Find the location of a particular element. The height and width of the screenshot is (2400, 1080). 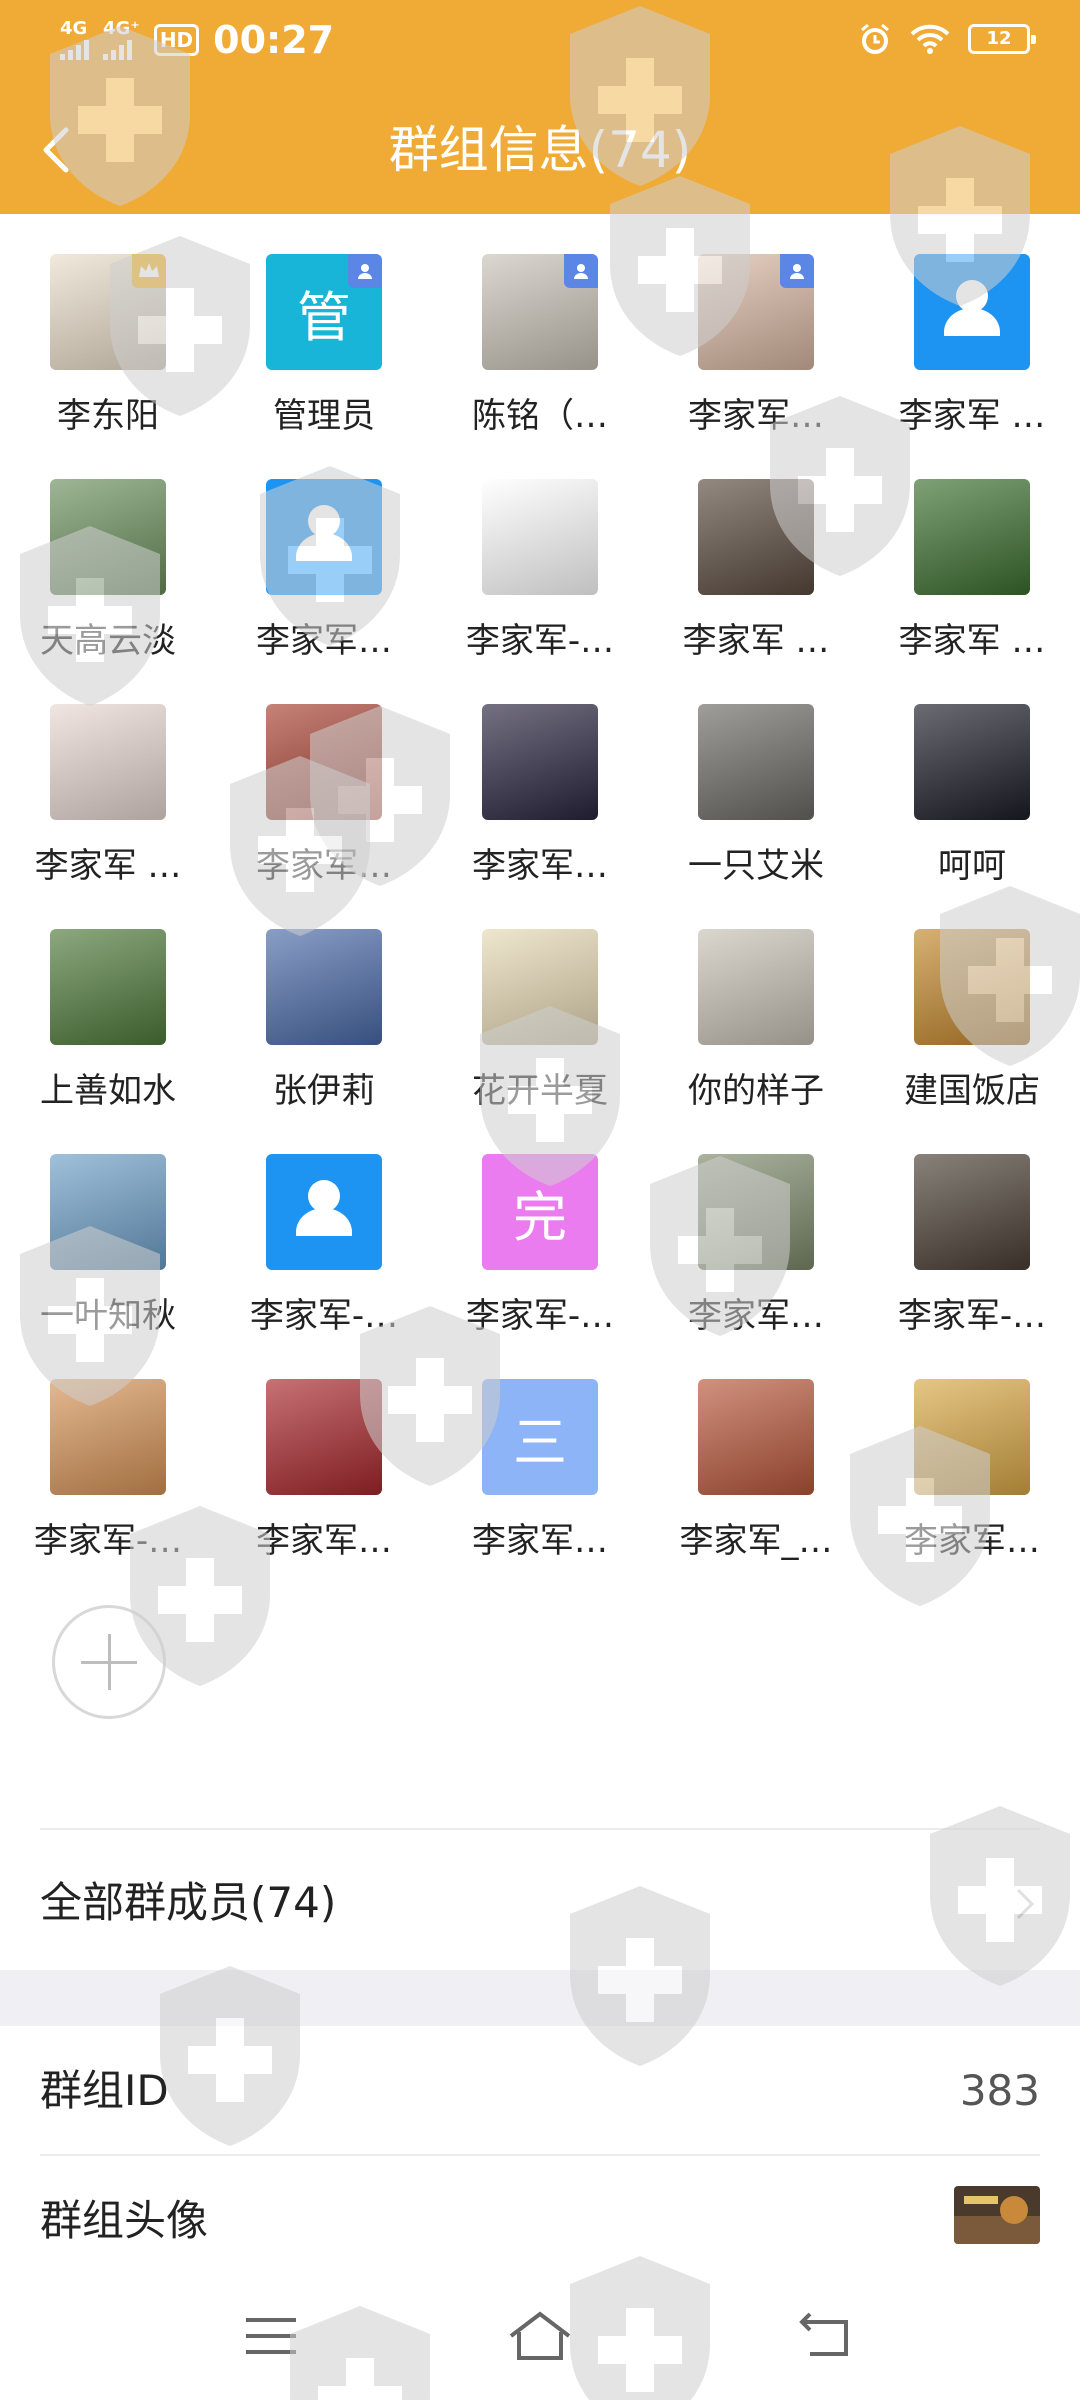

member-item: 李东阳 is located at coordinates (108, 346).